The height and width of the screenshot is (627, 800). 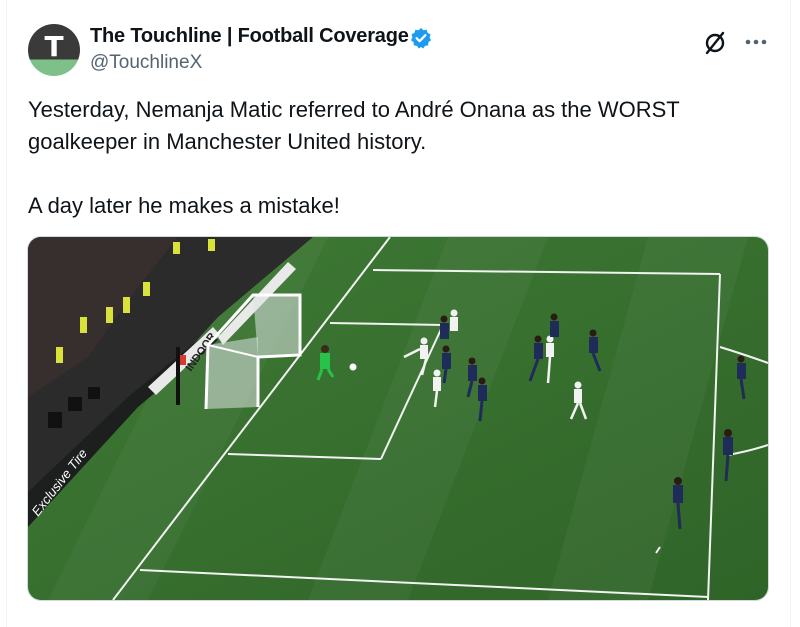 What do you see at coordinates (6, 313) in the screenshot?
I see `card-border-left` at bounding box center [6, 313].